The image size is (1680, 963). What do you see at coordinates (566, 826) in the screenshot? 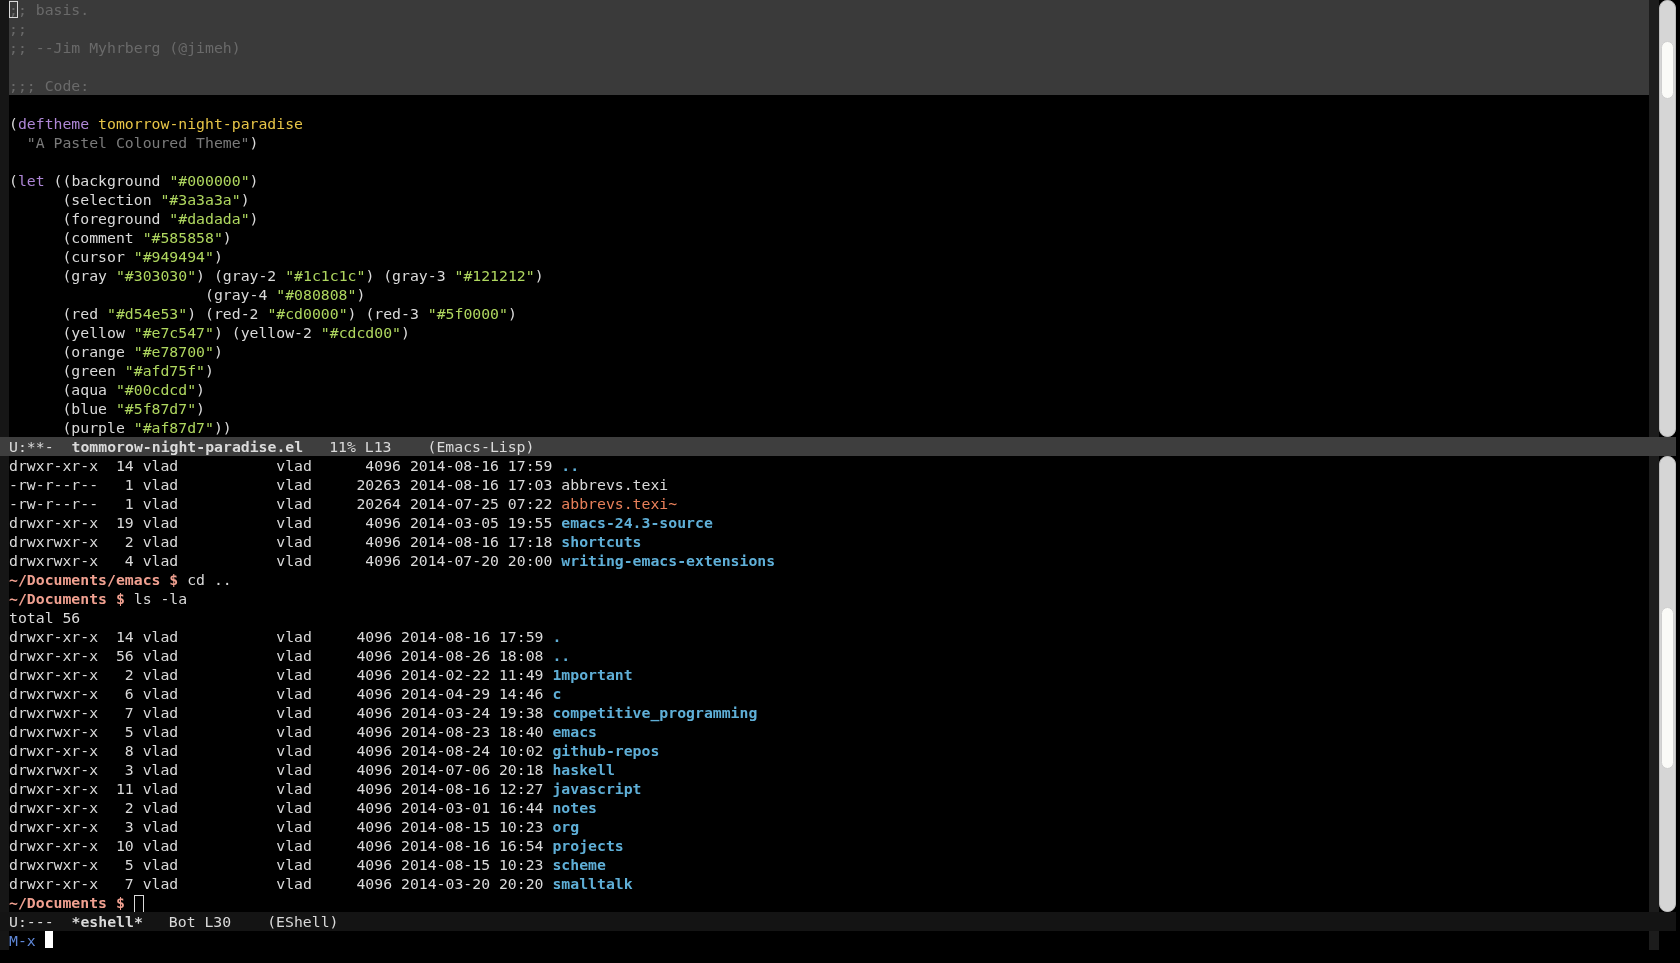
I see `file-name: org` at bounding box center [566, 826].